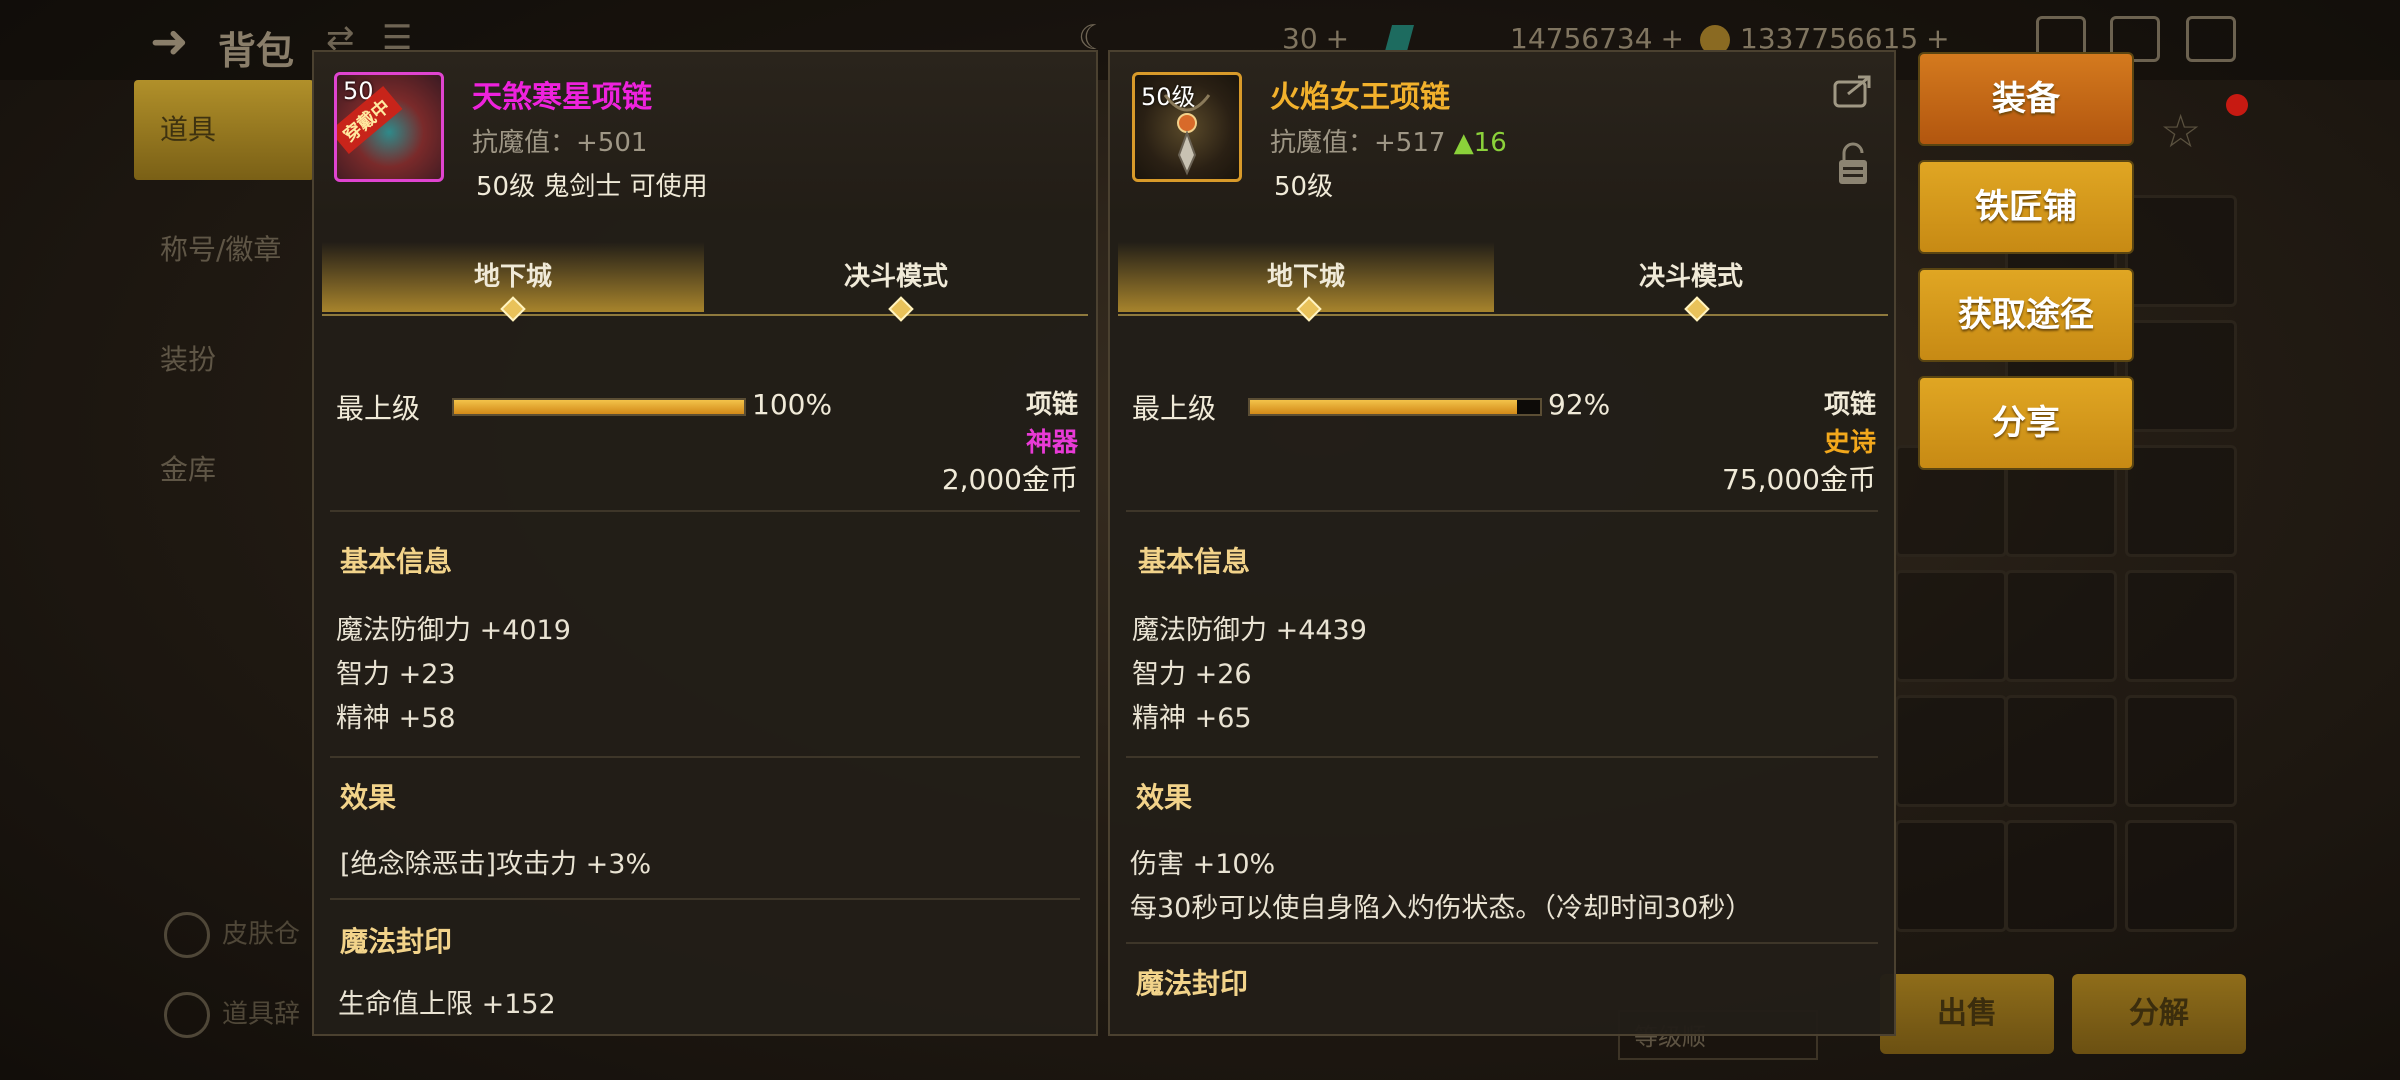 This screenshot has width=2400, height=1080. What do you see at coordinates (1388, 143) in the screenshot?
I see `antimagic-value: 抗魔值：+517 ▲16` at bounding box center [1388, 143].